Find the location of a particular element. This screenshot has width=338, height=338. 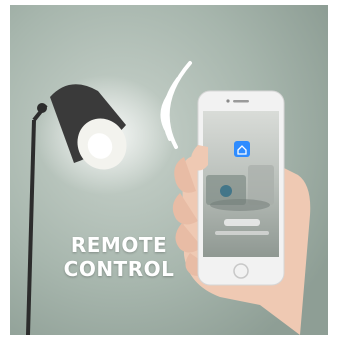

headline-line-1: REMOTE is located at coordinates (119, 245).